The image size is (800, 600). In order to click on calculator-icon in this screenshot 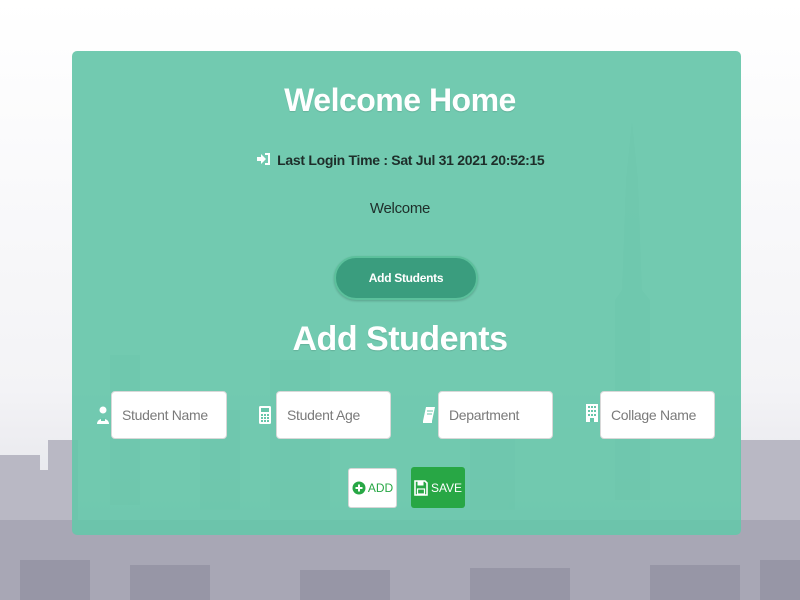, I will do `click(265, 415)`.